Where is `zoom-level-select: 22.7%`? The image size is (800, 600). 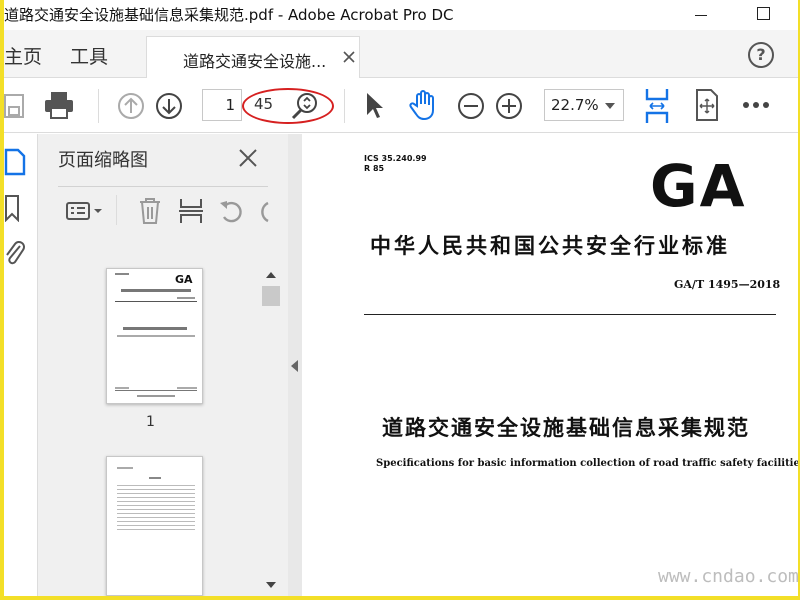 zoom-level-select: 22.7% is located at coordinates (584, 105).